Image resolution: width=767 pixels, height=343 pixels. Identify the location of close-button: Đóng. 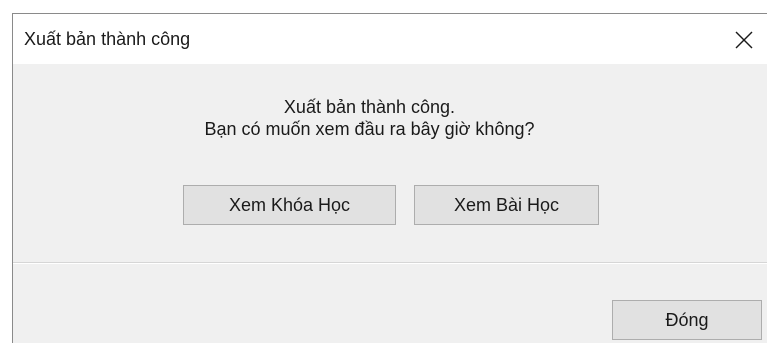
(687, 320).